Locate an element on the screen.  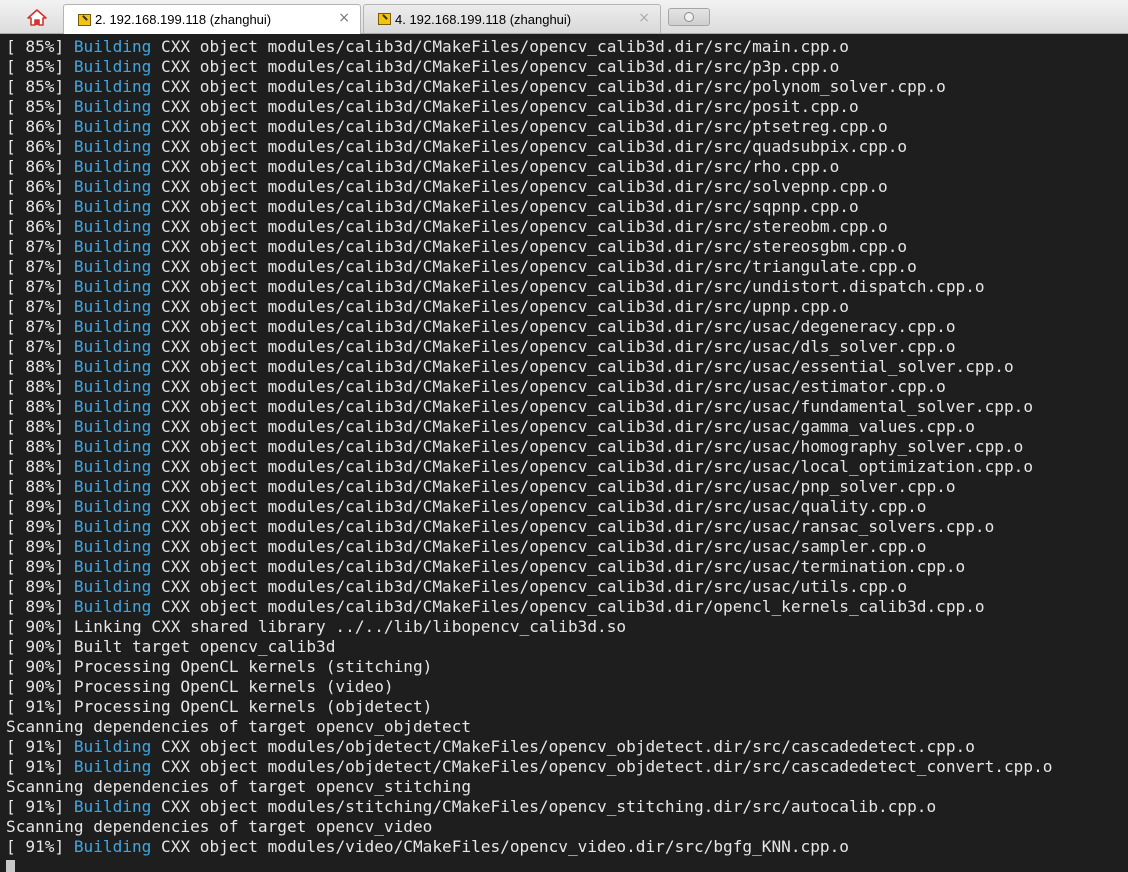
line-text: [ 85%] is located at coordinates (40, 106).